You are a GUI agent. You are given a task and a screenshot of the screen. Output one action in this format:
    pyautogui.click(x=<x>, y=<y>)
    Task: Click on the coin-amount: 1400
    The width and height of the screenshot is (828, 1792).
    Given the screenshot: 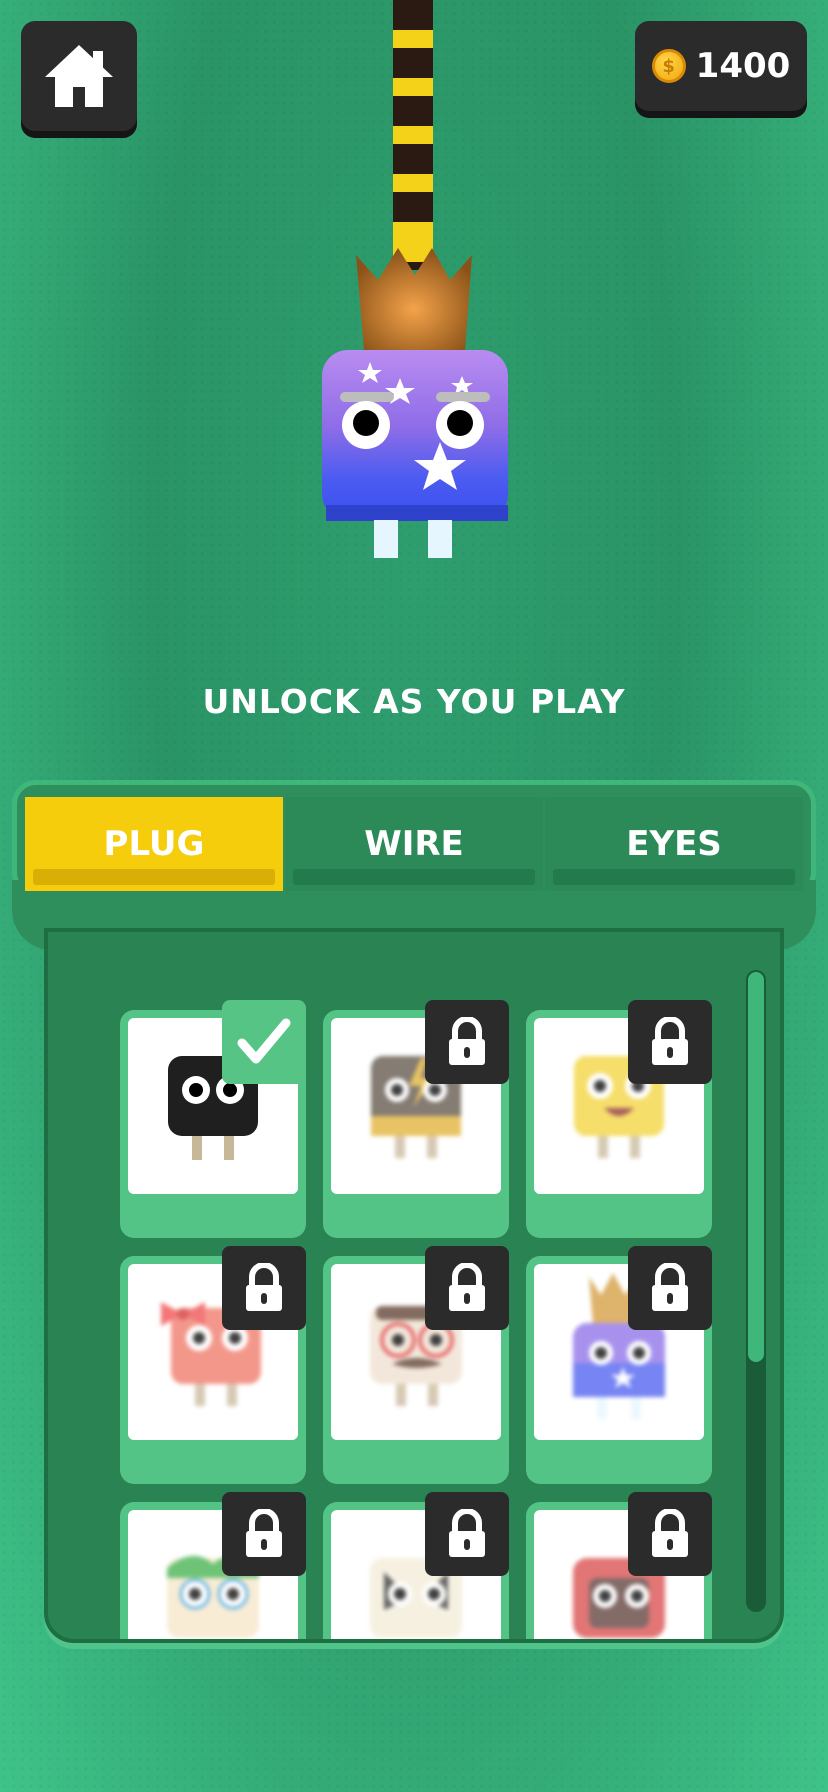 What is the action you would take?
    pyautogui.click(x=743, y=66)
    